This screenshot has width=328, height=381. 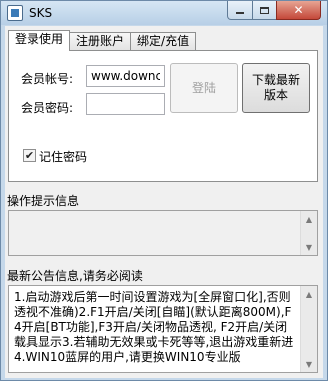 What do you see at coordinates (240, 10) in the screenshot?
I see `minimize-button` at bounding box center [240, 10].